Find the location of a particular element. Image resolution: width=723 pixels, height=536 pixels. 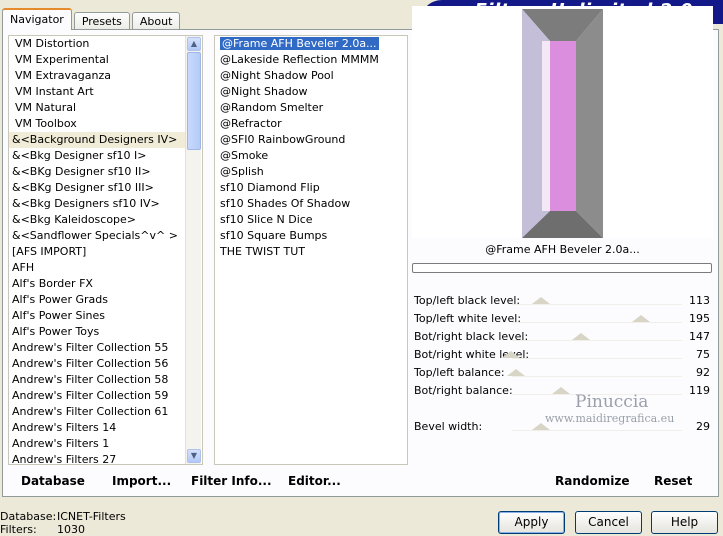

filter-item-label: sf10 Diamond Flip is located at coordinates (270, 187).